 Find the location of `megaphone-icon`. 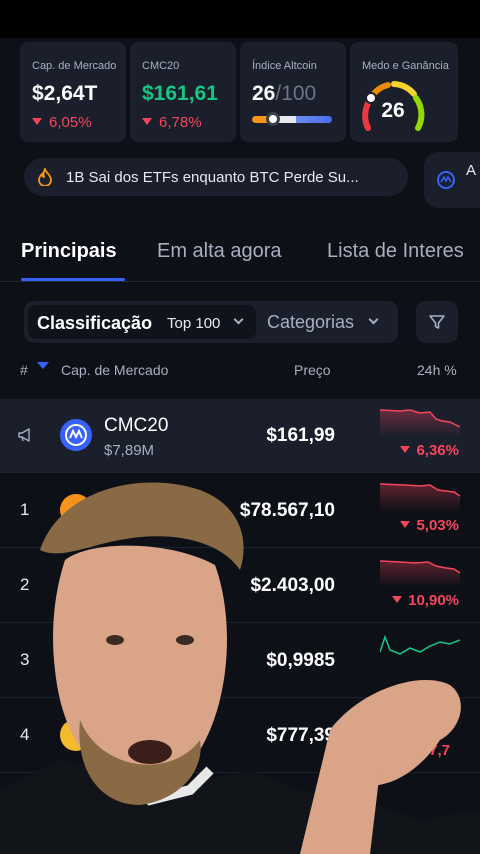

megaphone-icon is located at coordinates (24, 435).